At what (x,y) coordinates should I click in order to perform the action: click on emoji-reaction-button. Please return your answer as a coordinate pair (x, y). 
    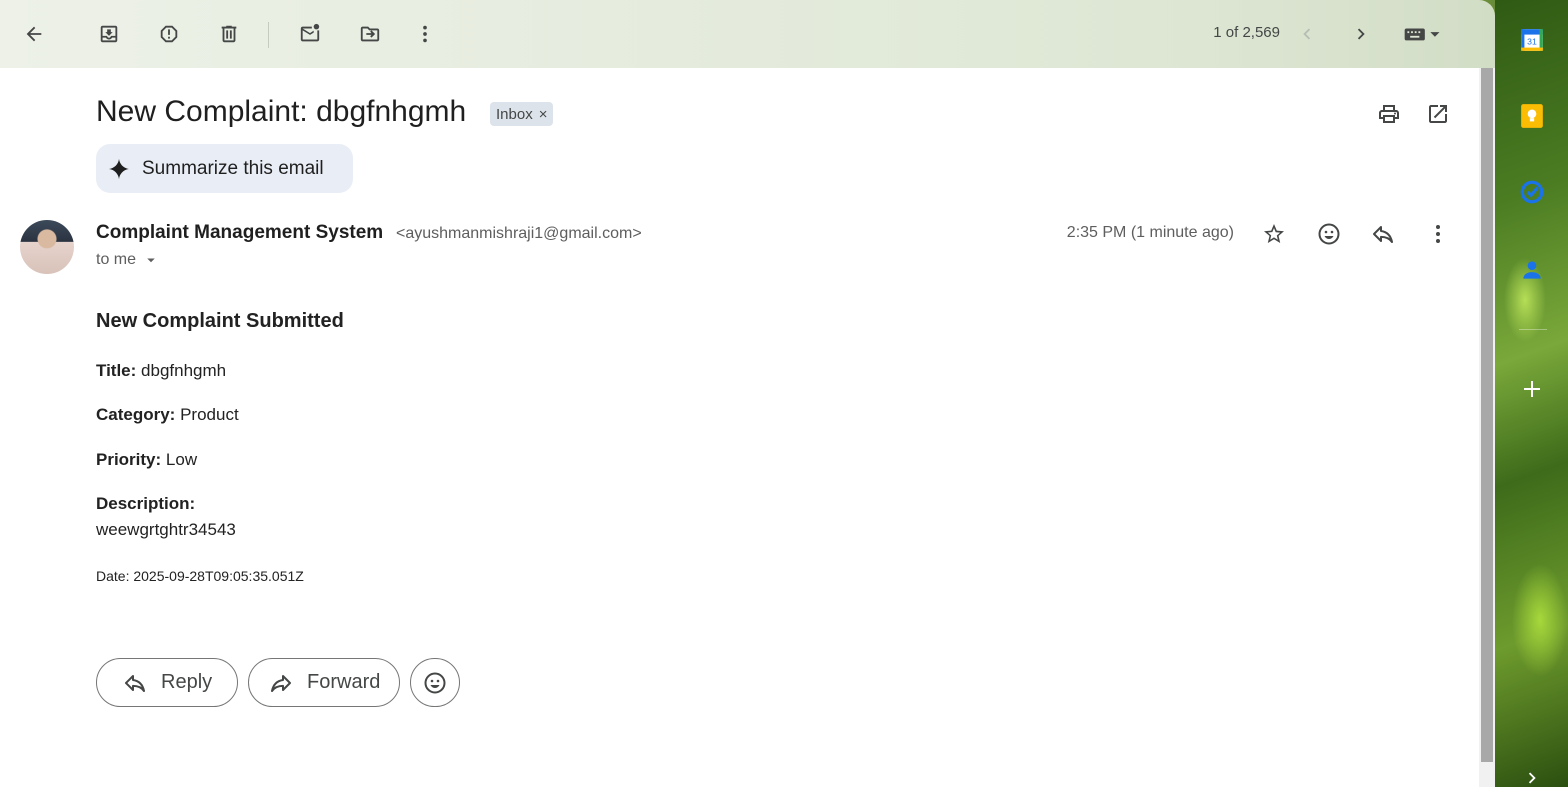
    Looking at the image, I should click on (435, 682).